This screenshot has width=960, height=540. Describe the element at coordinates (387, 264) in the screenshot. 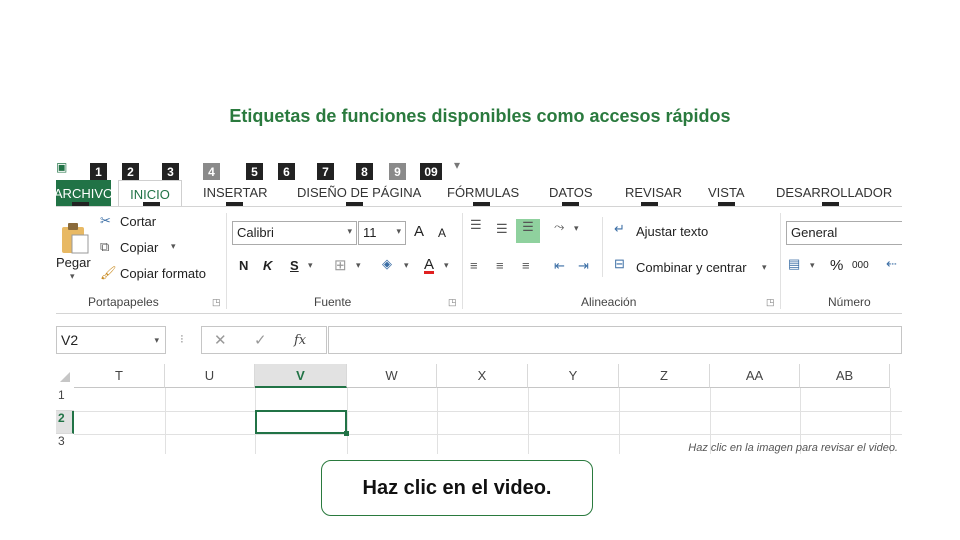

I see `fill-color-icon: ◈` at that location.